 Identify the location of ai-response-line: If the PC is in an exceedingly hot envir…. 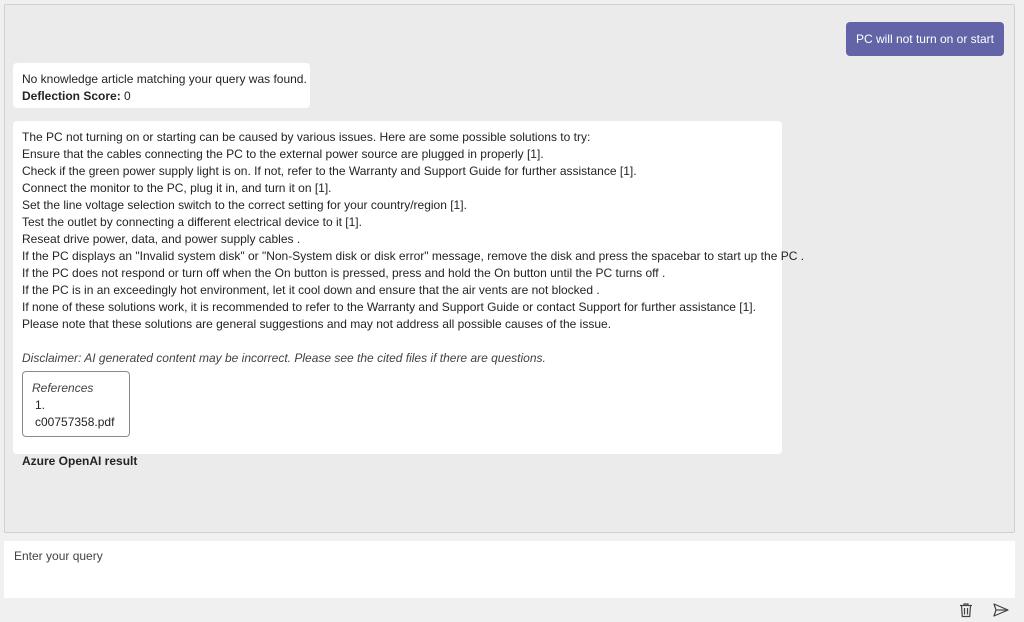
(311, 290).